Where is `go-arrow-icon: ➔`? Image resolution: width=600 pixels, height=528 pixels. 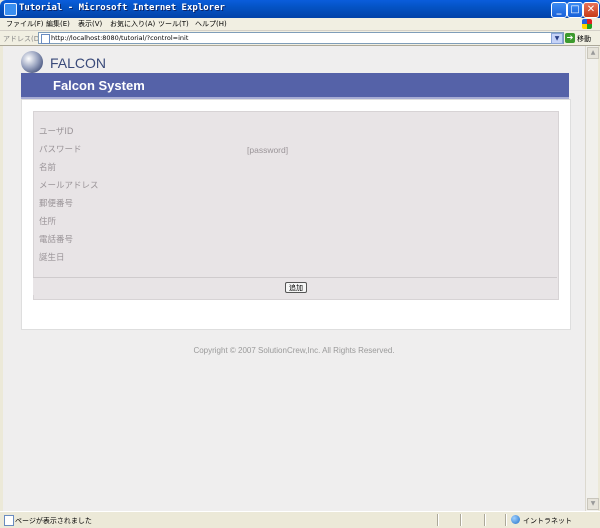
go-arrow-icon: ➔ is located at coordinates (570, 38).